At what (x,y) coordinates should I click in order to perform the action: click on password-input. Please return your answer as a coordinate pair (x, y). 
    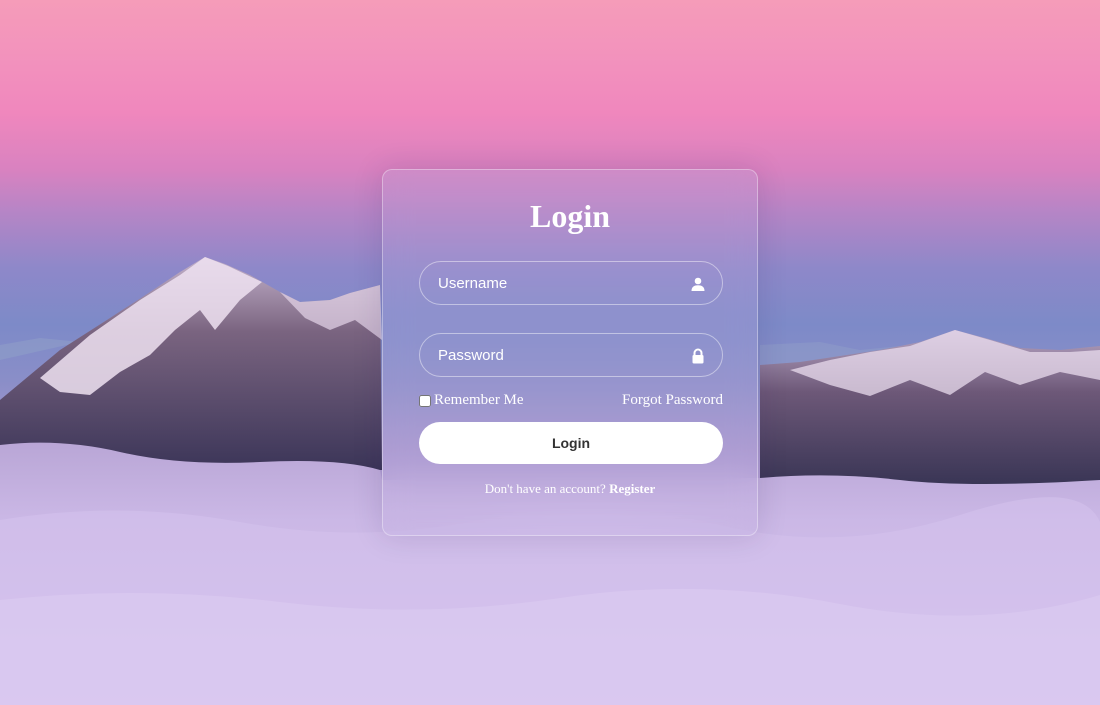
    Looking at the image, I should click on (571, 355).